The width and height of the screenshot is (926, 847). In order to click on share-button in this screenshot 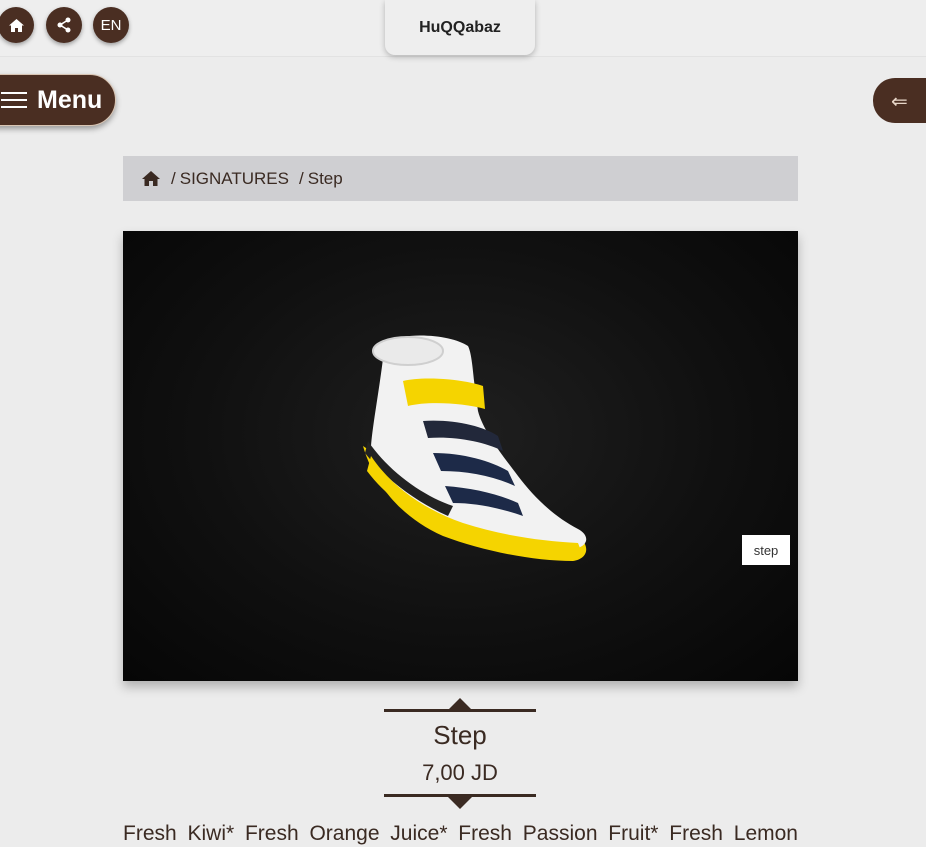, I will do `click(64, 25)`.